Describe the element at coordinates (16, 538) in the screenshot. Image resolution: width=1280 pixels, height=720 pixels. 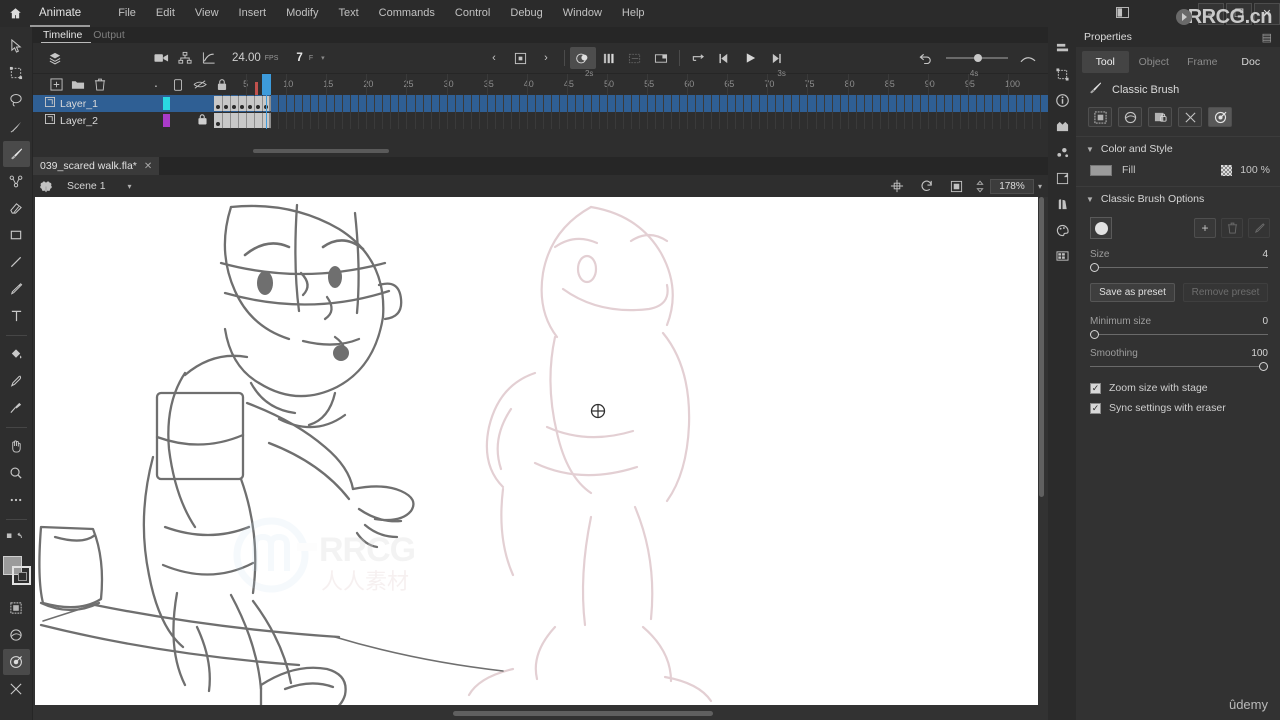
I see `swap-colors-icon` at that location.